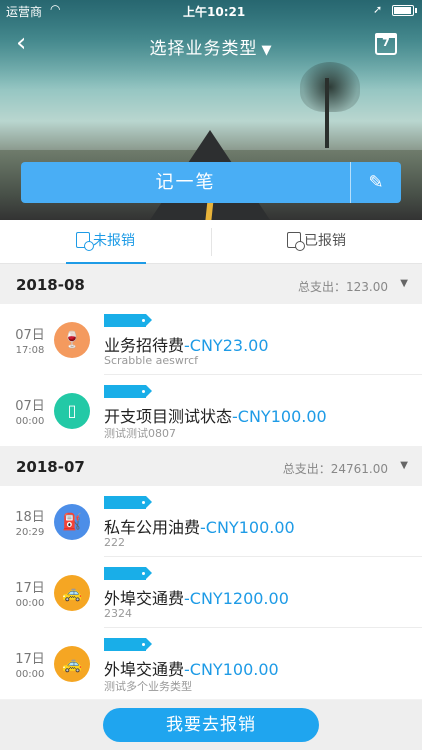 The width and height of the screenshot is (422, 750). I want to click on expense-row: 07日 00:00 ▯ 开支项目测试状态-CNY100.00 测试测试0807, so click(211, 410).